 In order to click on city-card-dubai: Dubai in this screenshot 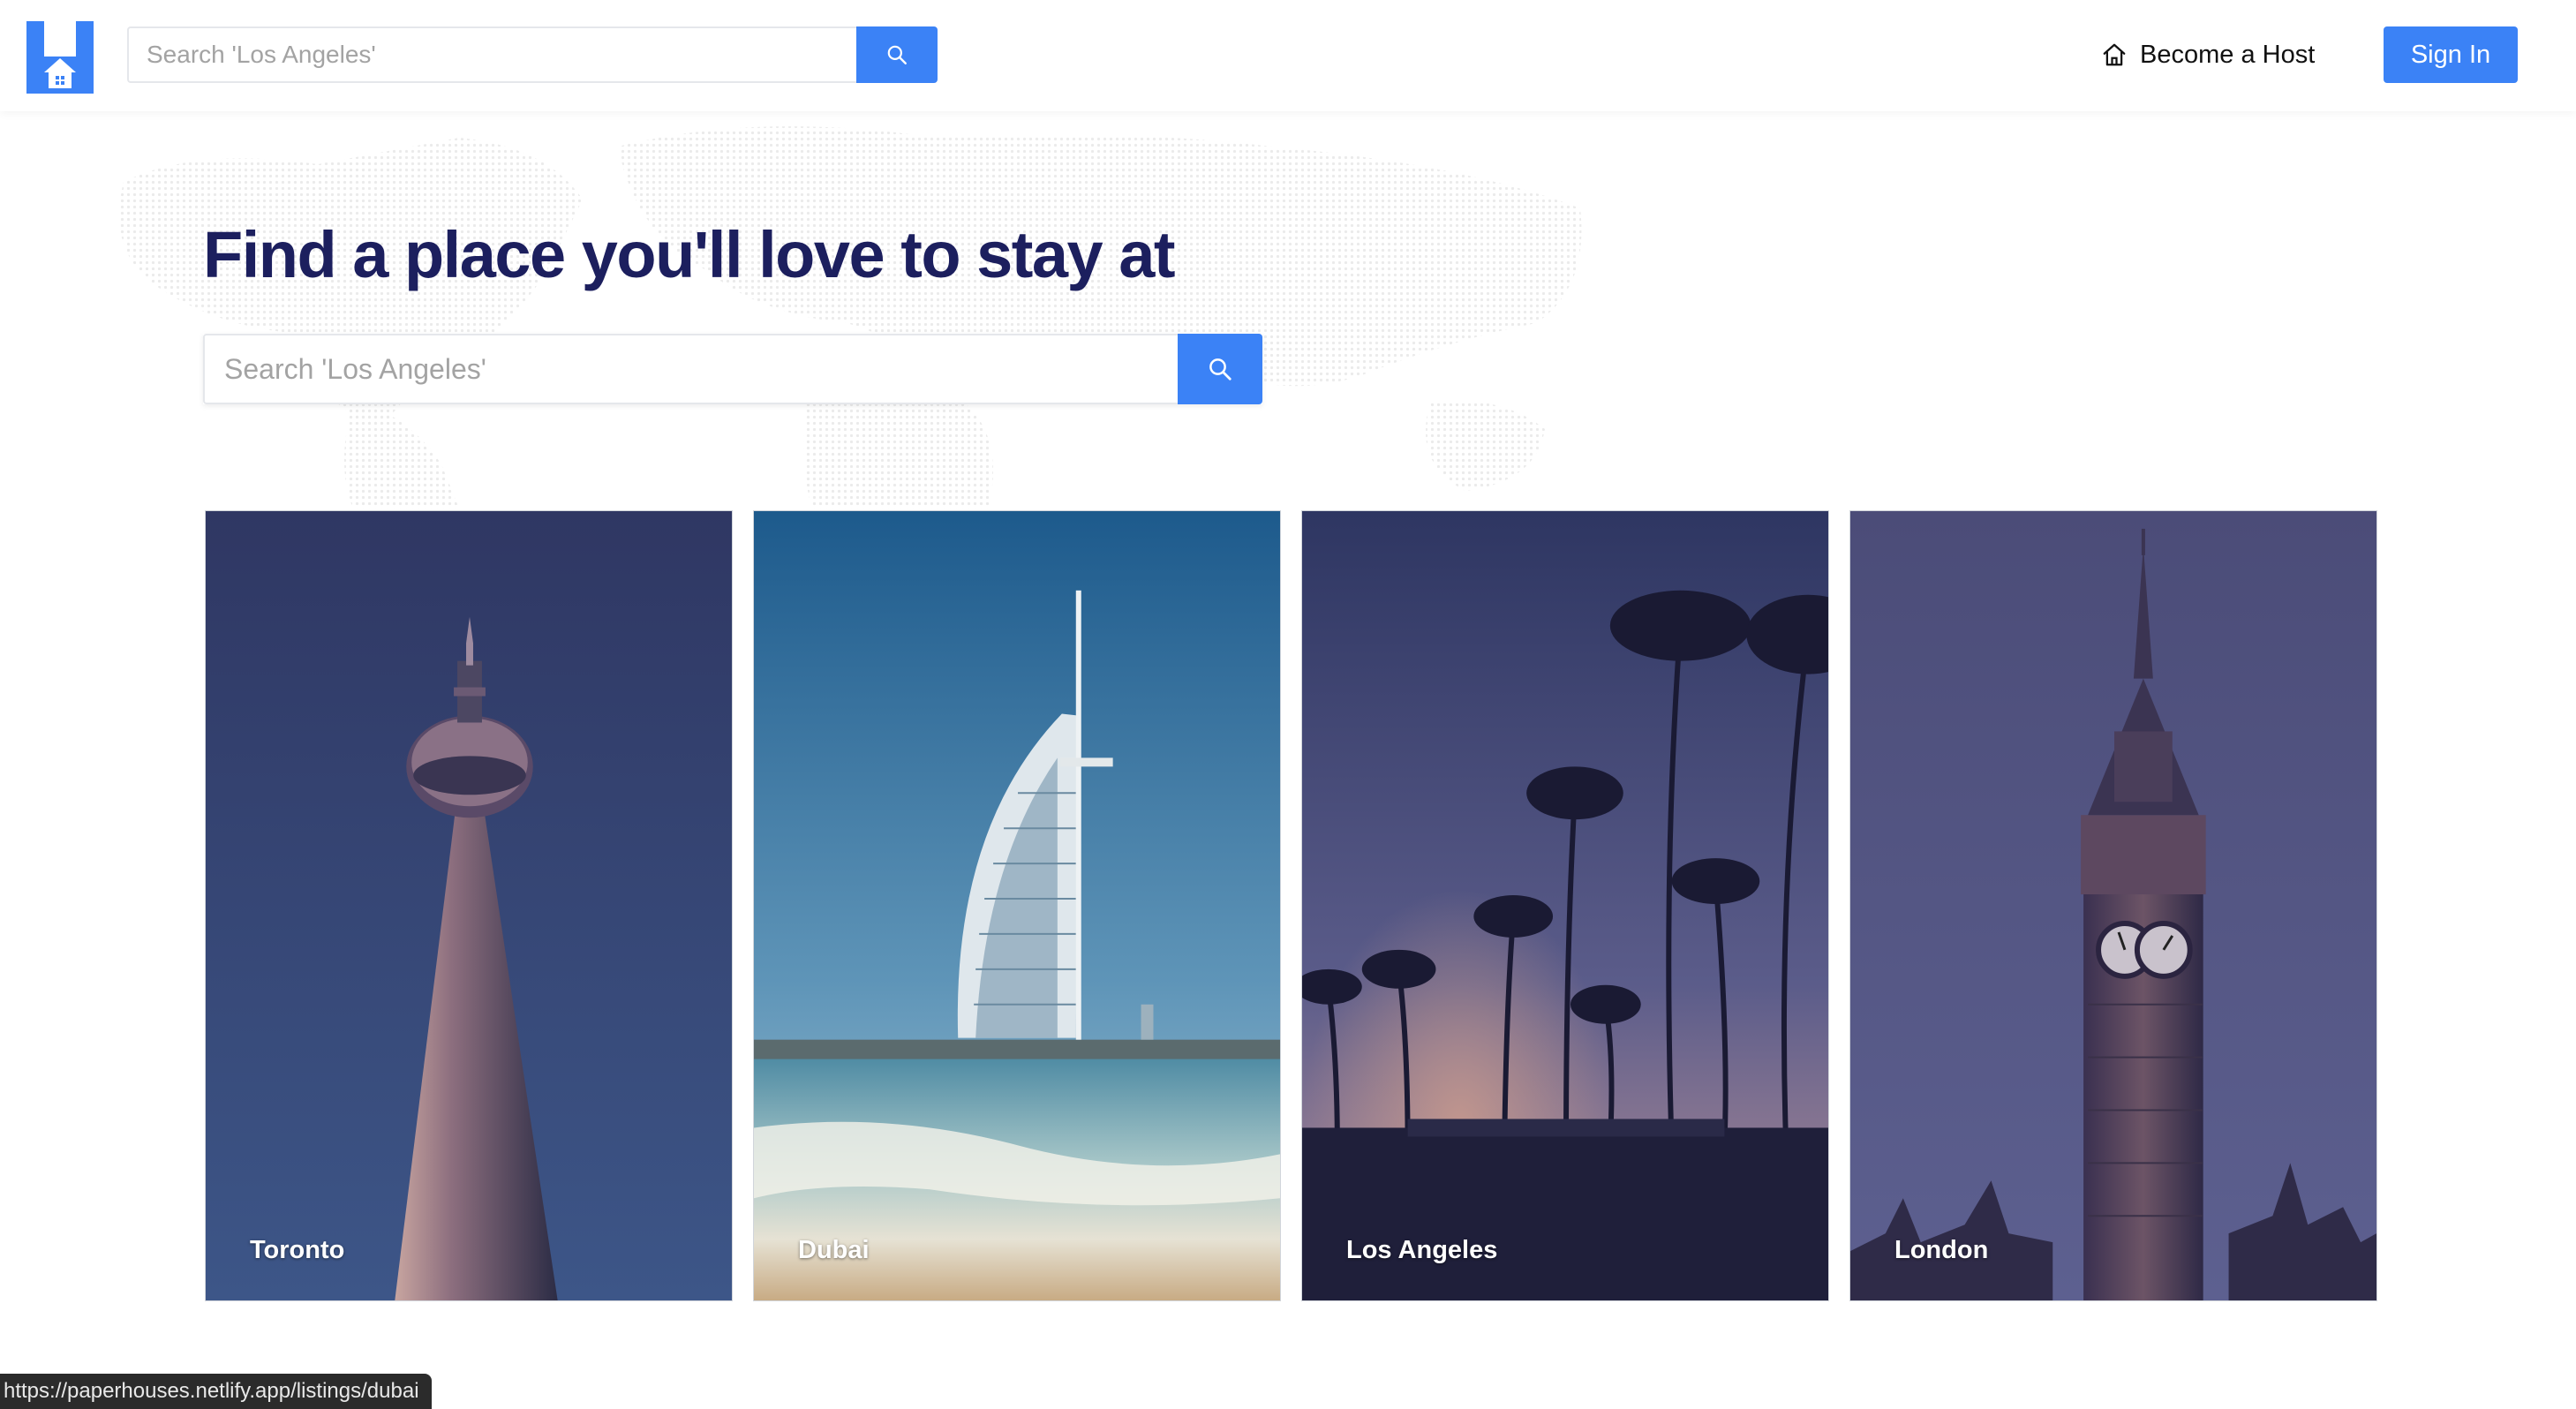, I will do `click(1017, 906)`.